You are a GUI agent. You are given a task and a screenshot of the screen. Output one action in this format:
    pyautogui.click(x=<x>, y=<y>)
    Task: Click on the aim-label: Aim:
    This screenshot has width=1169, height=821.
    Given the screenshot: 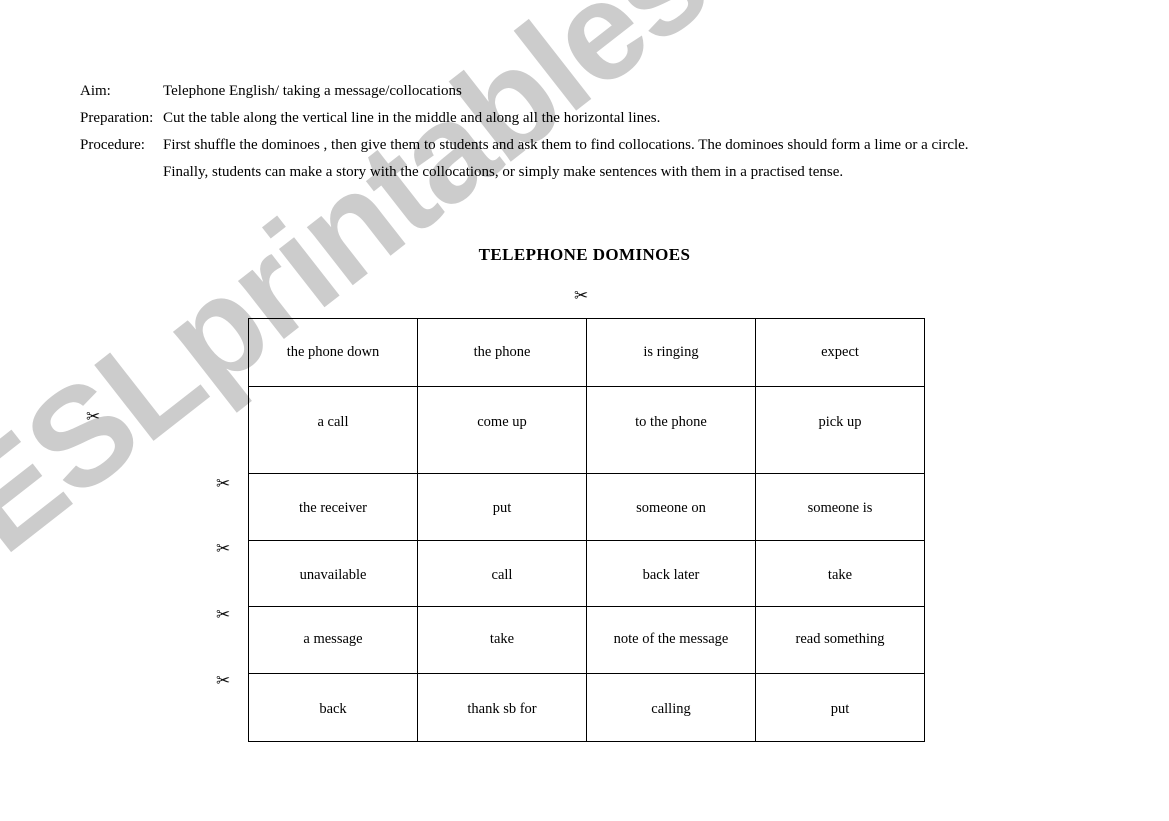 What is the action you would take?
    pyautogui.click(x=95, y=91)
    